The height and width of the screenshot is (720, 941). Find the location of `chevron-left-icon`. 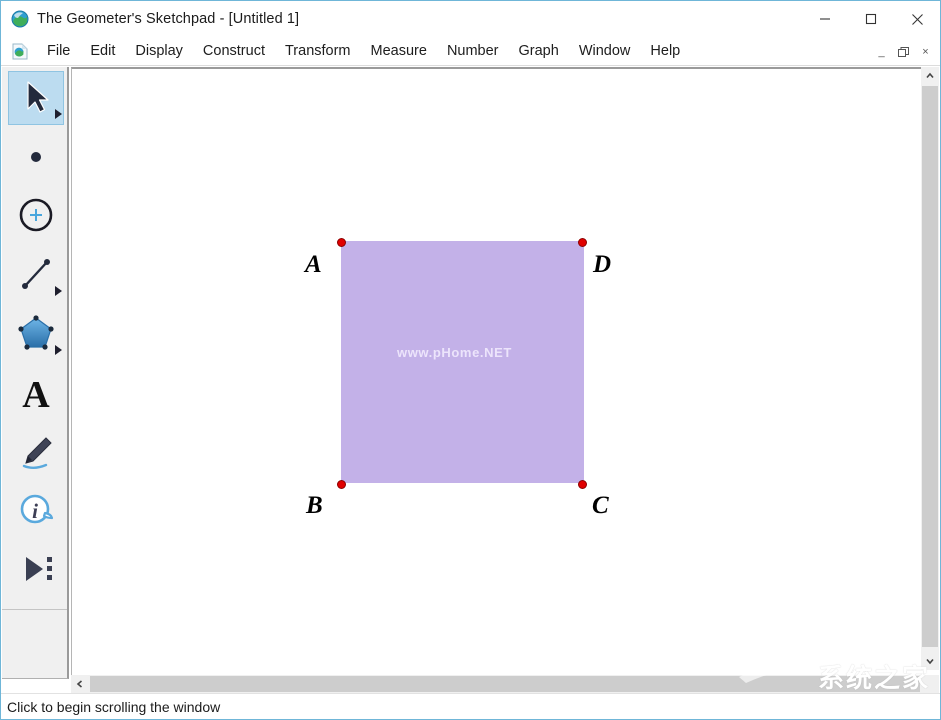

chevron-left-icon is located at coordinates (80, 684).